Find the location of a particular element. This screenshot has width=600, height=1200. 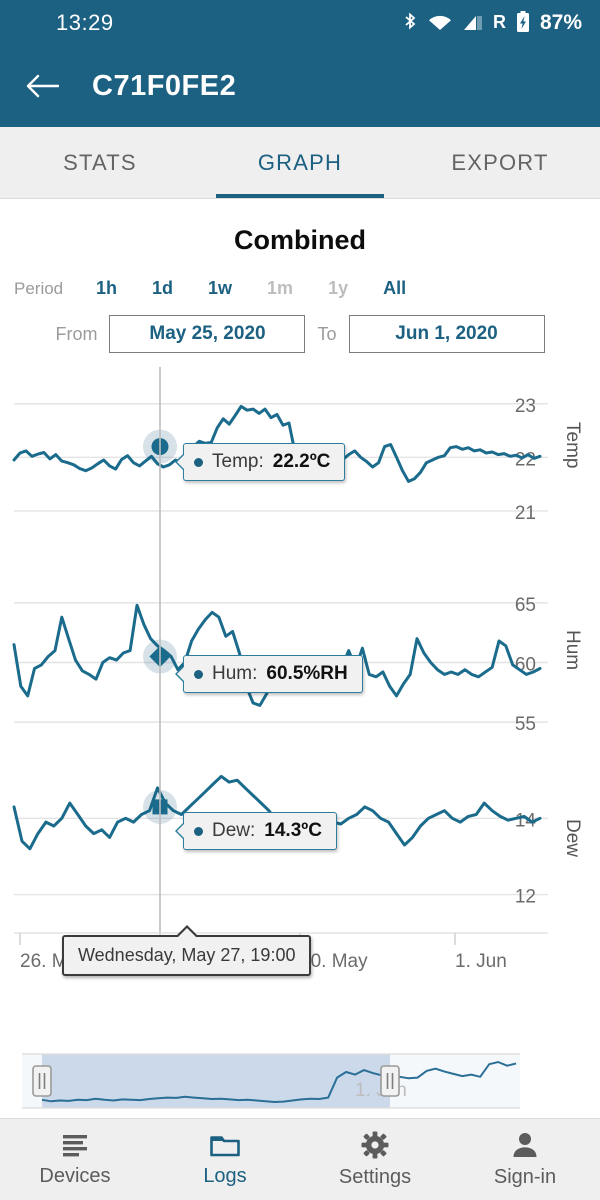

roaming-icon: R is located at coordinates (499, 22).